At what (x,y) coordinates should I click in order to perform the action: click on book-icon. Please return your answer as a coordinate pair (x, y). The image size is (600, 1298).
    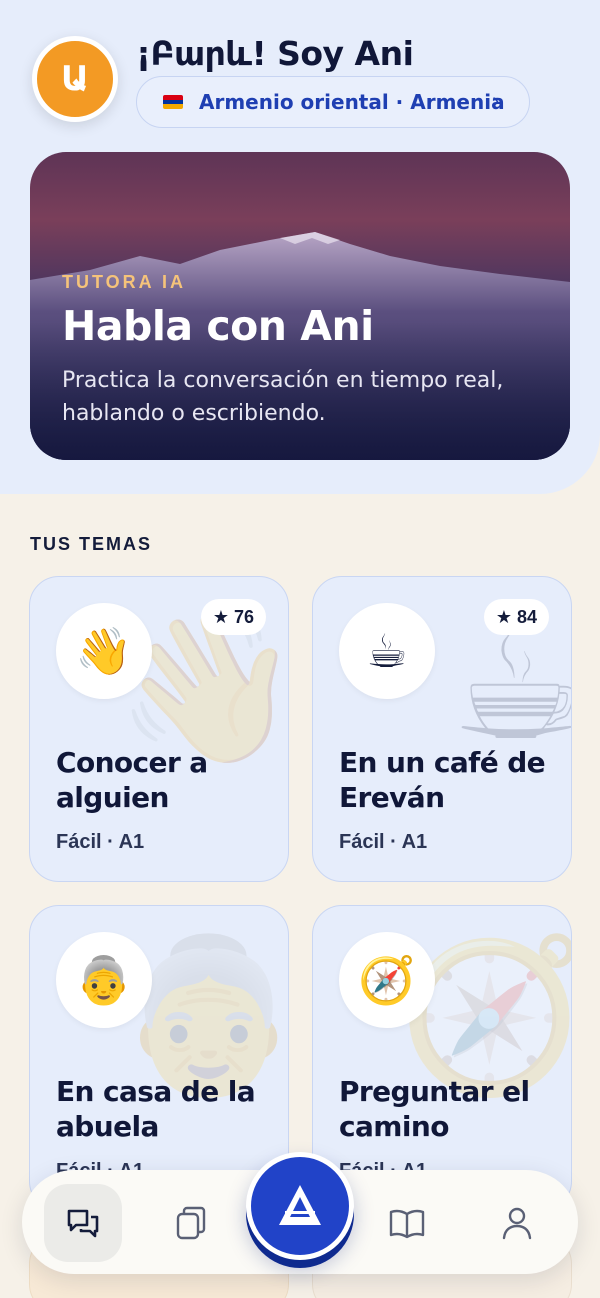
    Looking at the image, I should click on (407, 1224).